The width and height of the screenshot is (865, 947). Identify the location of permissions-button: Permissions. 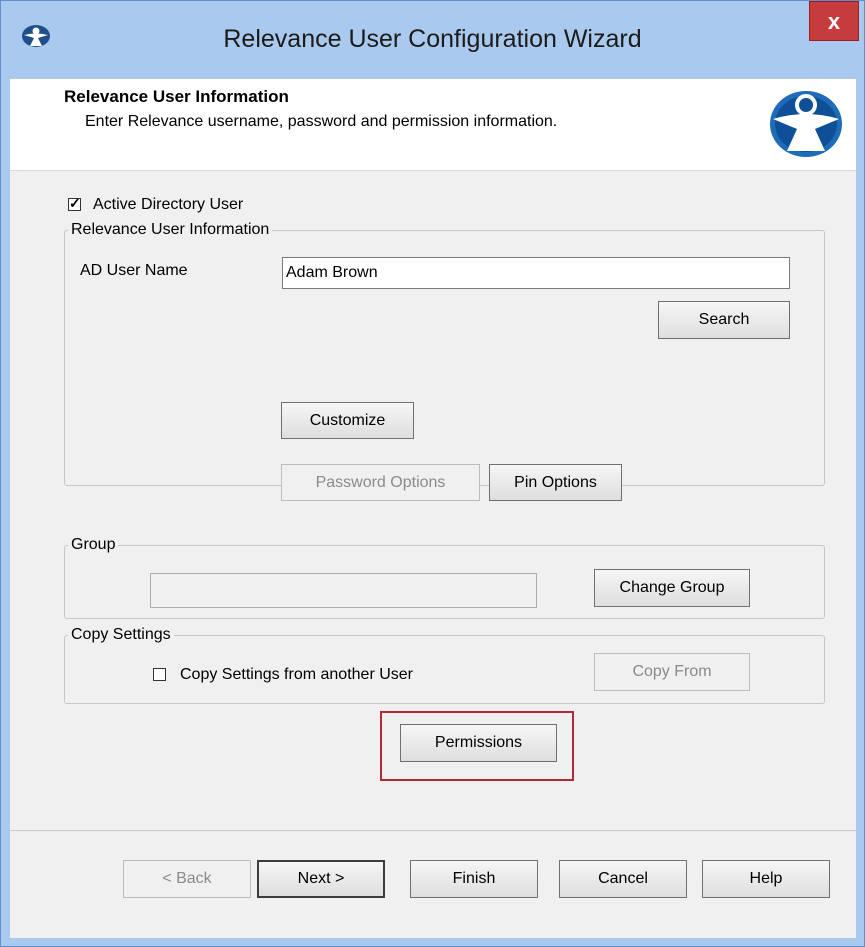
(478, 743).